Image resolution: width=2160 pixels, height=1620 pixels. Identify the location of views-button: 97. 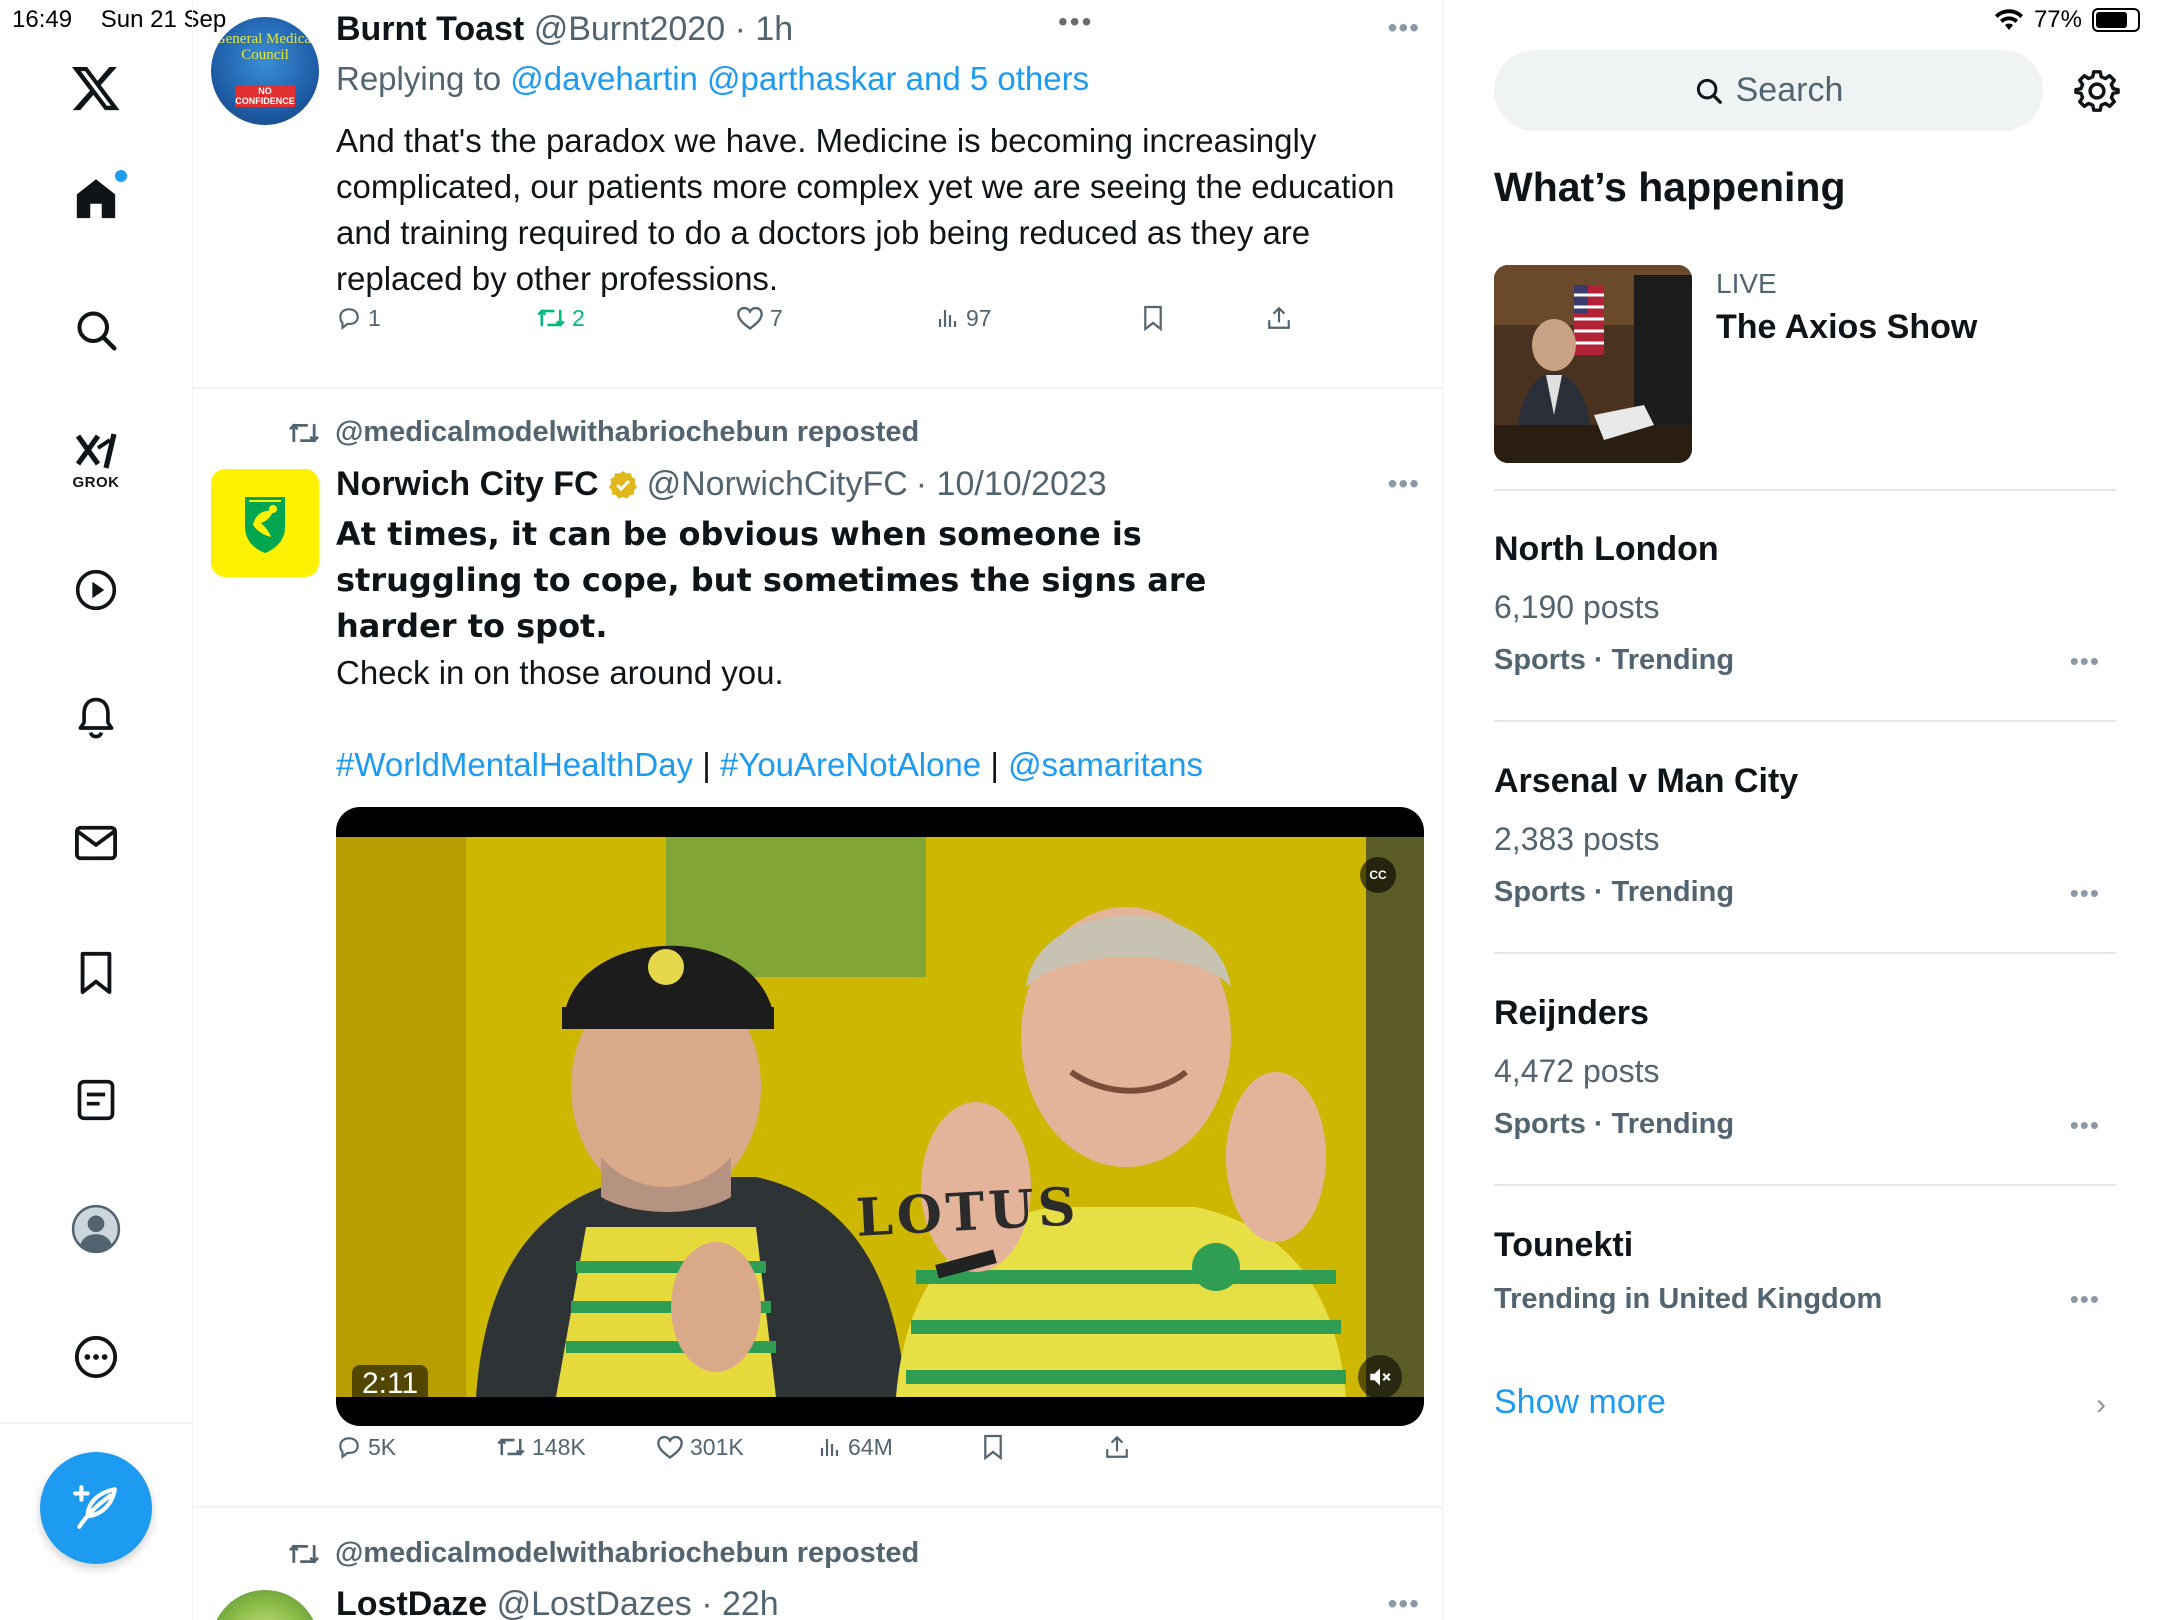
(964, 318).